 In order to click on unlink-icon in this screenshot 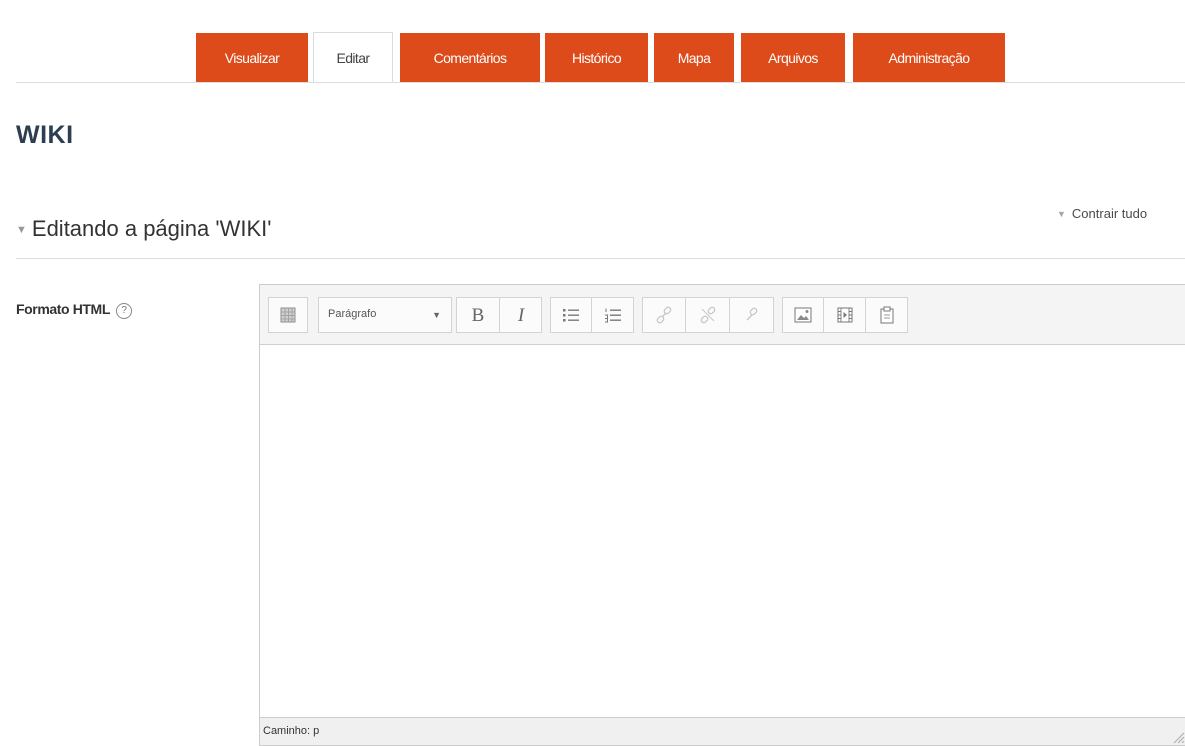, I will do `click(707, 315)`.